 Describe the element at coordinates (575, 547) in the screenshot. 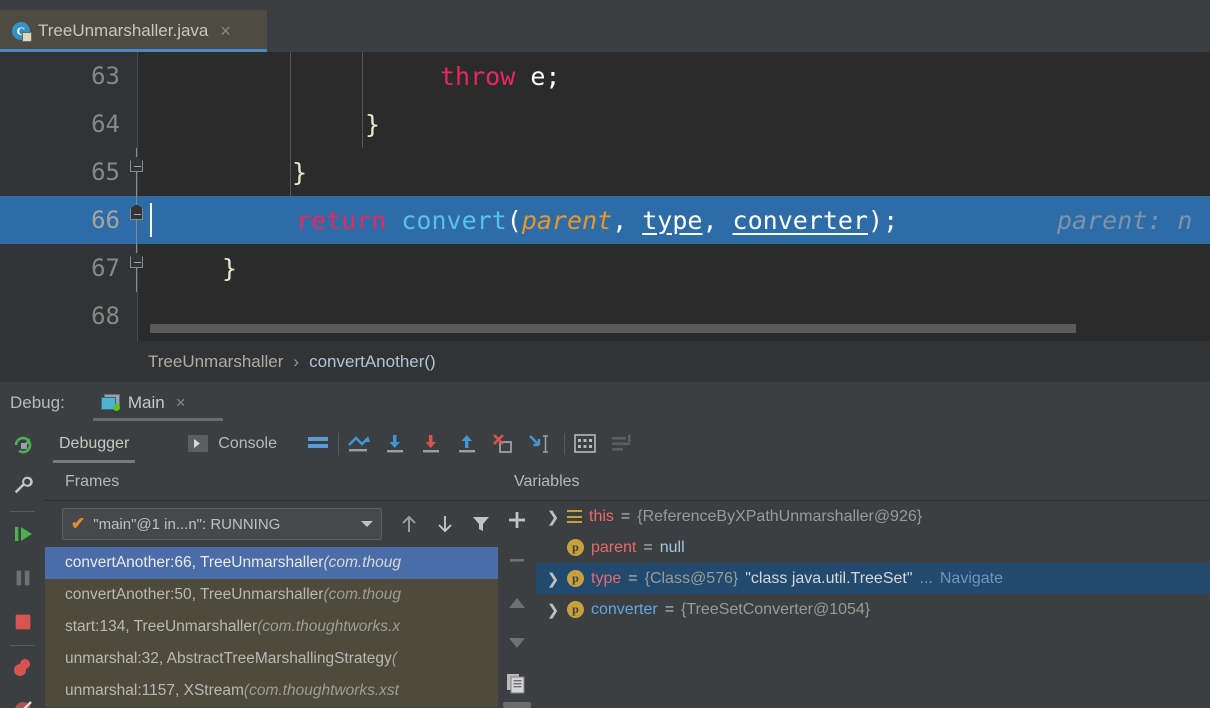

I see `parameter-icon: p` at that location.